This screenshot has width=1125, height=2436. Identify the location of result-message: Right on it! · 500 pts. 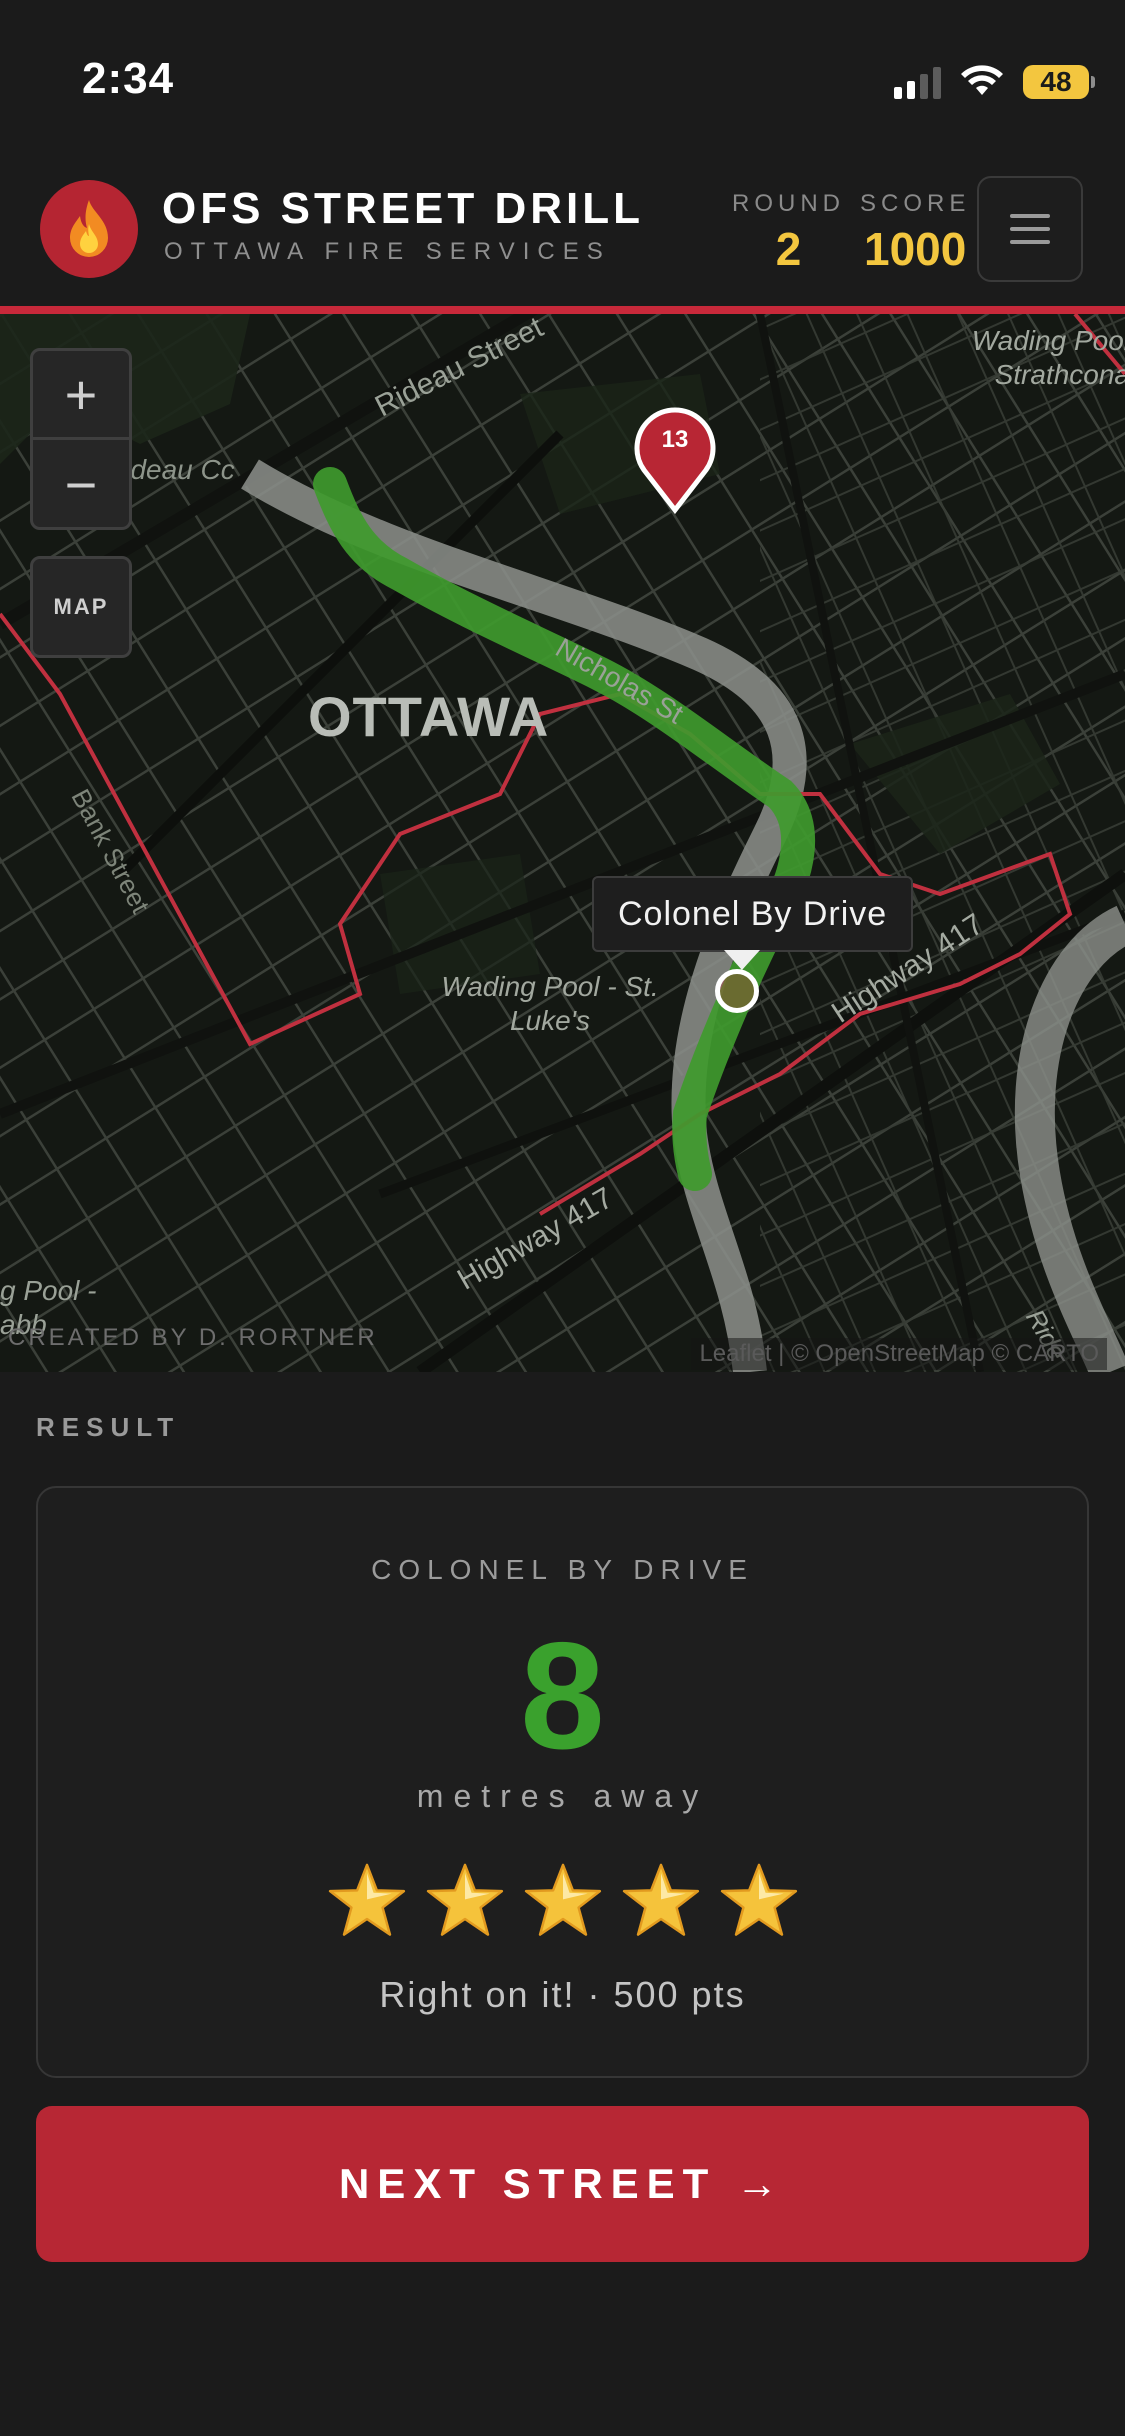
(562, 1994).